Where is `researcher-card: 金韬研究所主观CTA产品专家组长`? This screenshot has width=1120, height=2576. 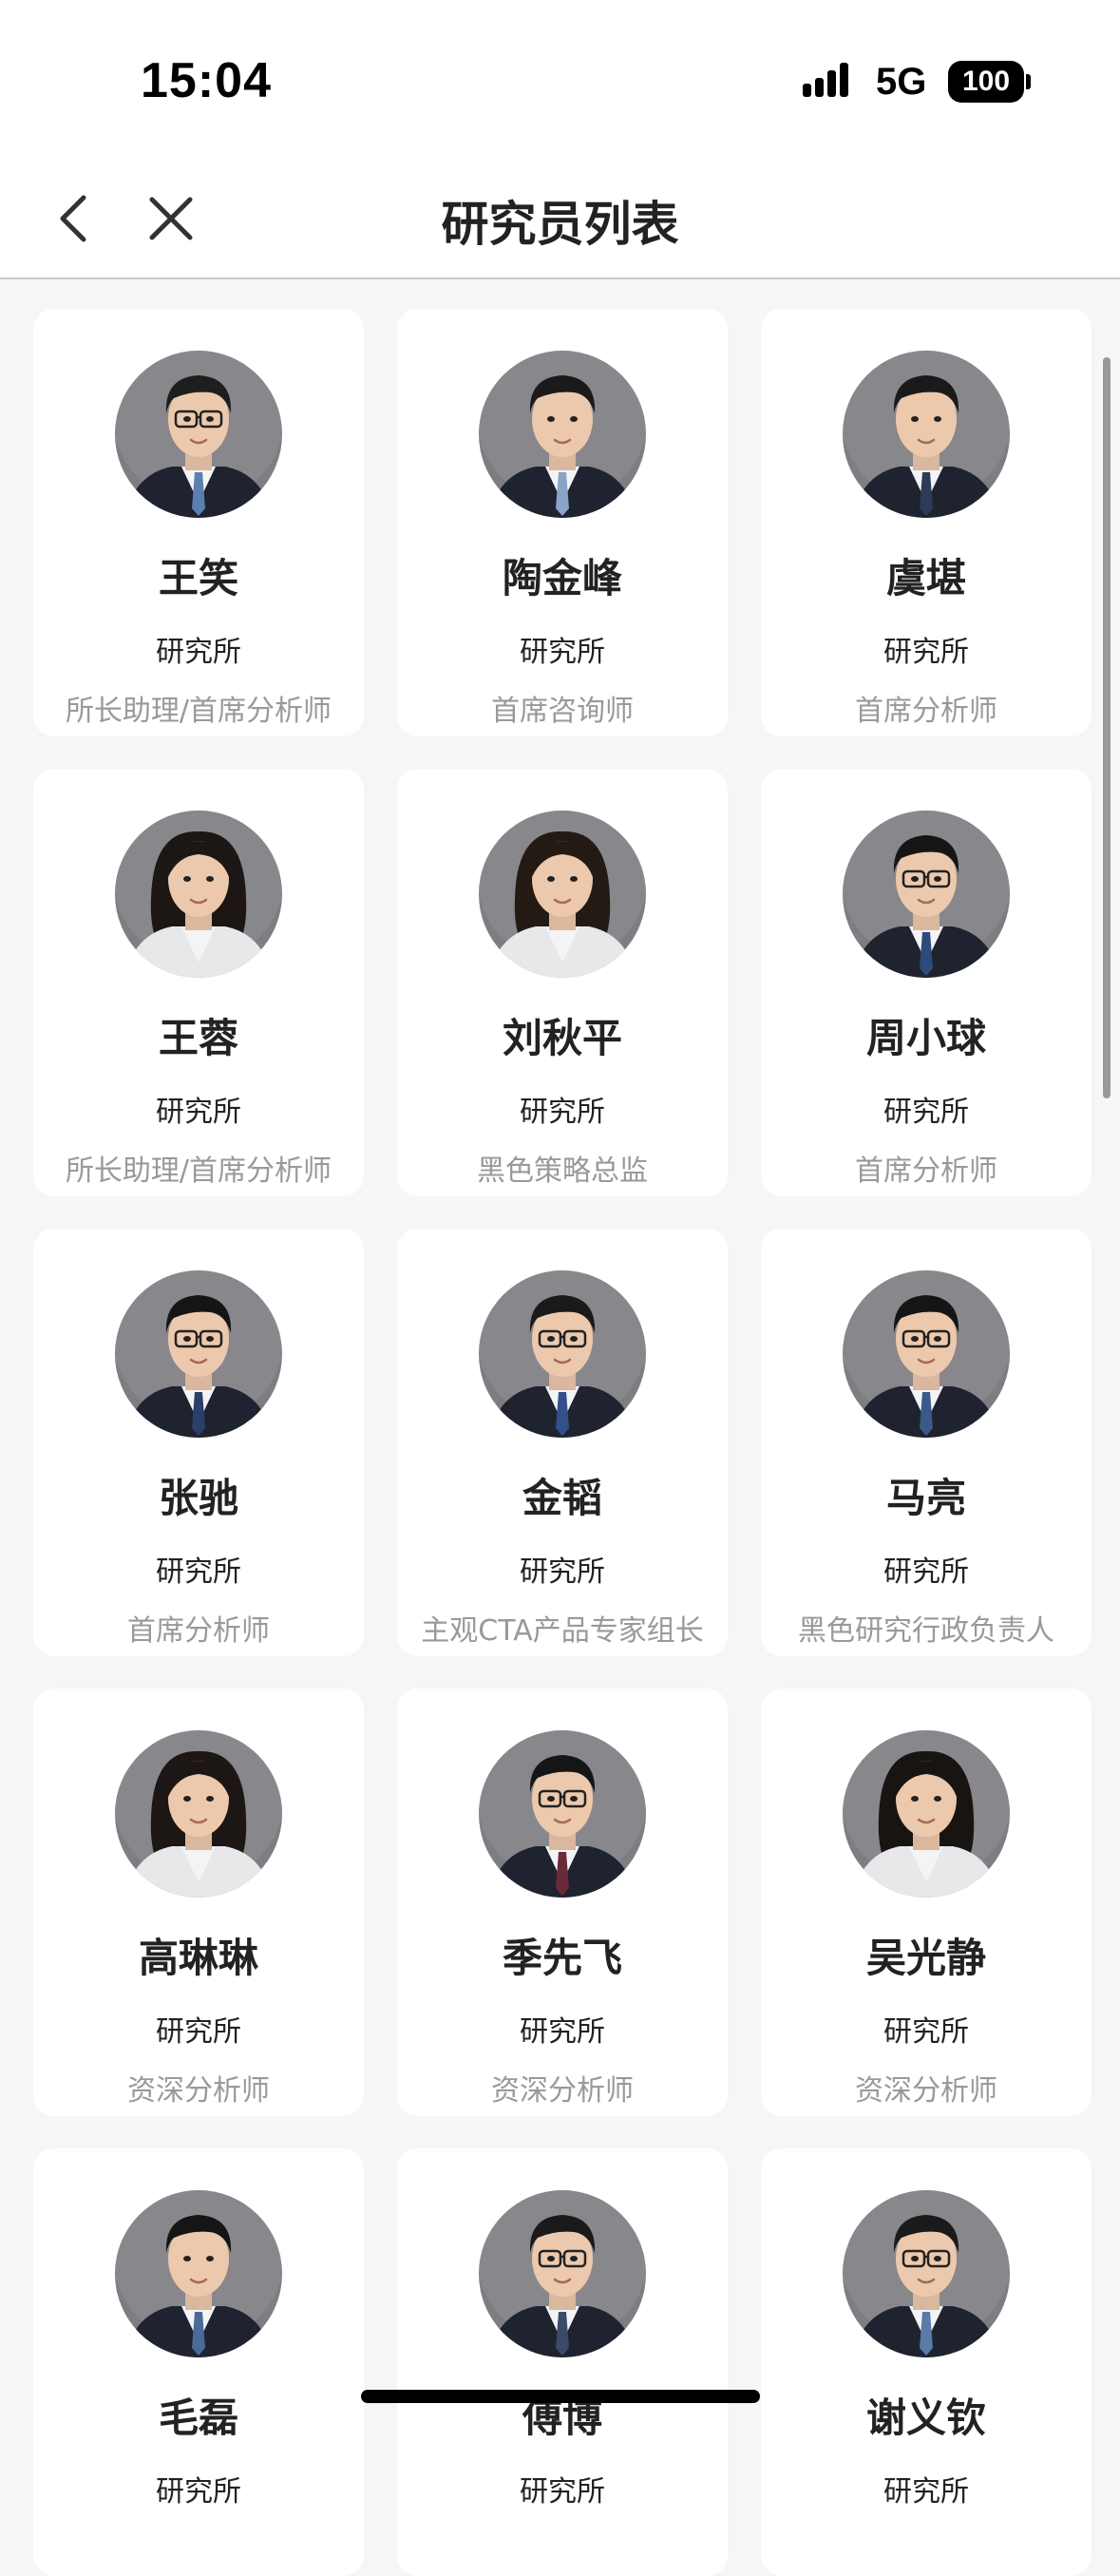 researcher-card: 金韬研究所主观CTA产品专家组长 is located at coordinates (562, 1442).